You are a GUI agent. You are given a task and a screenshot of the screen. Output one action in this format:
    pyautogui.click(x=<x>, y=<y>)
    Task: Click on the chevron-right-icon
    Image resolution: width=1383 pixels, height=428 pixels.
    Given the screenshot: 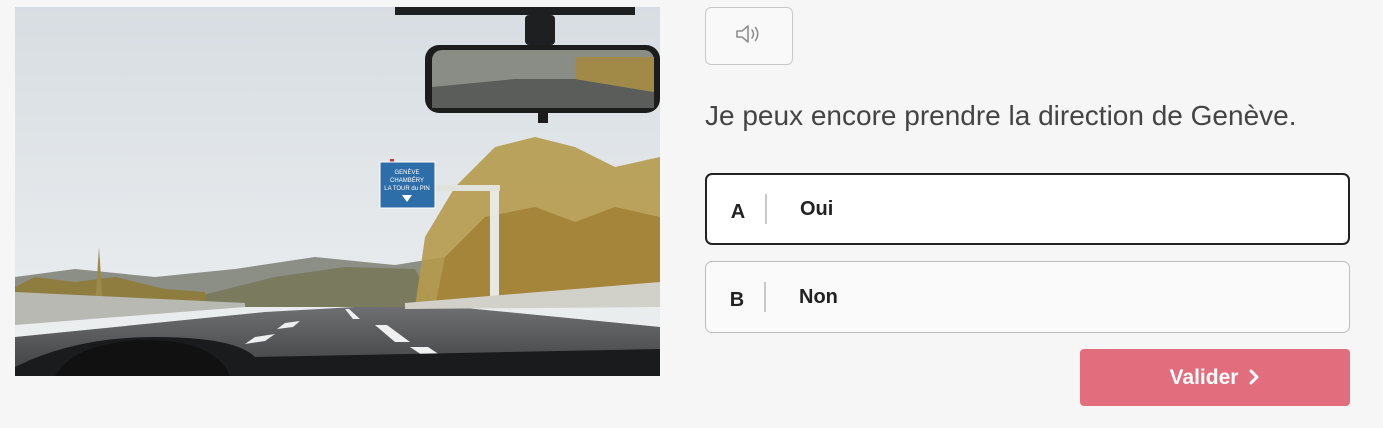 What is the action you would take?
    pyautogui.click(x=1254, y=378)
    